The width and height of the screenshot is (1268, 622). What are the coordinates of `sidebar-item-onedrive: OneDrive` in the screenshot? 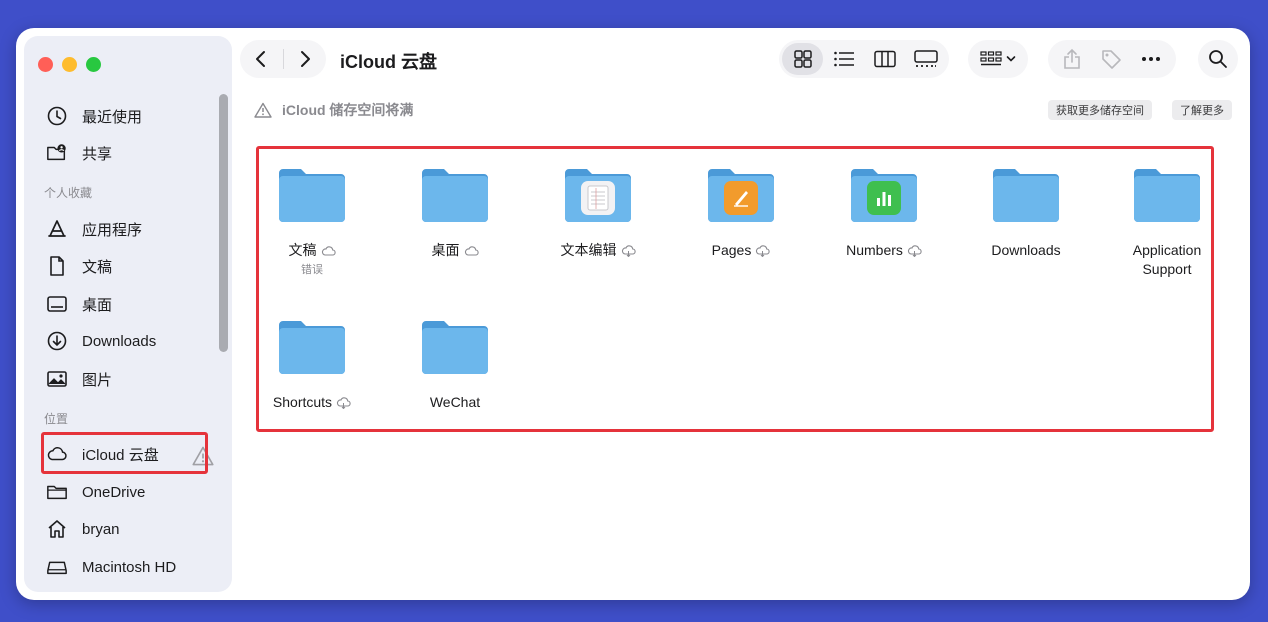 It's located at (125, 492).